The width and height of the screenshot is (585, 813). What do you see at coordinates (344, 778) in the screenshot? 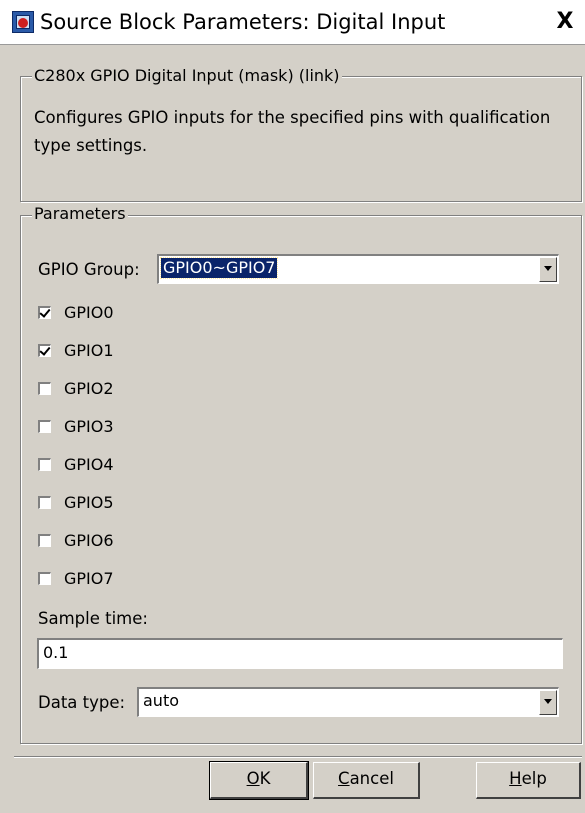
I see `cancel-mnemonic: C` at bounding box center [344, 778].